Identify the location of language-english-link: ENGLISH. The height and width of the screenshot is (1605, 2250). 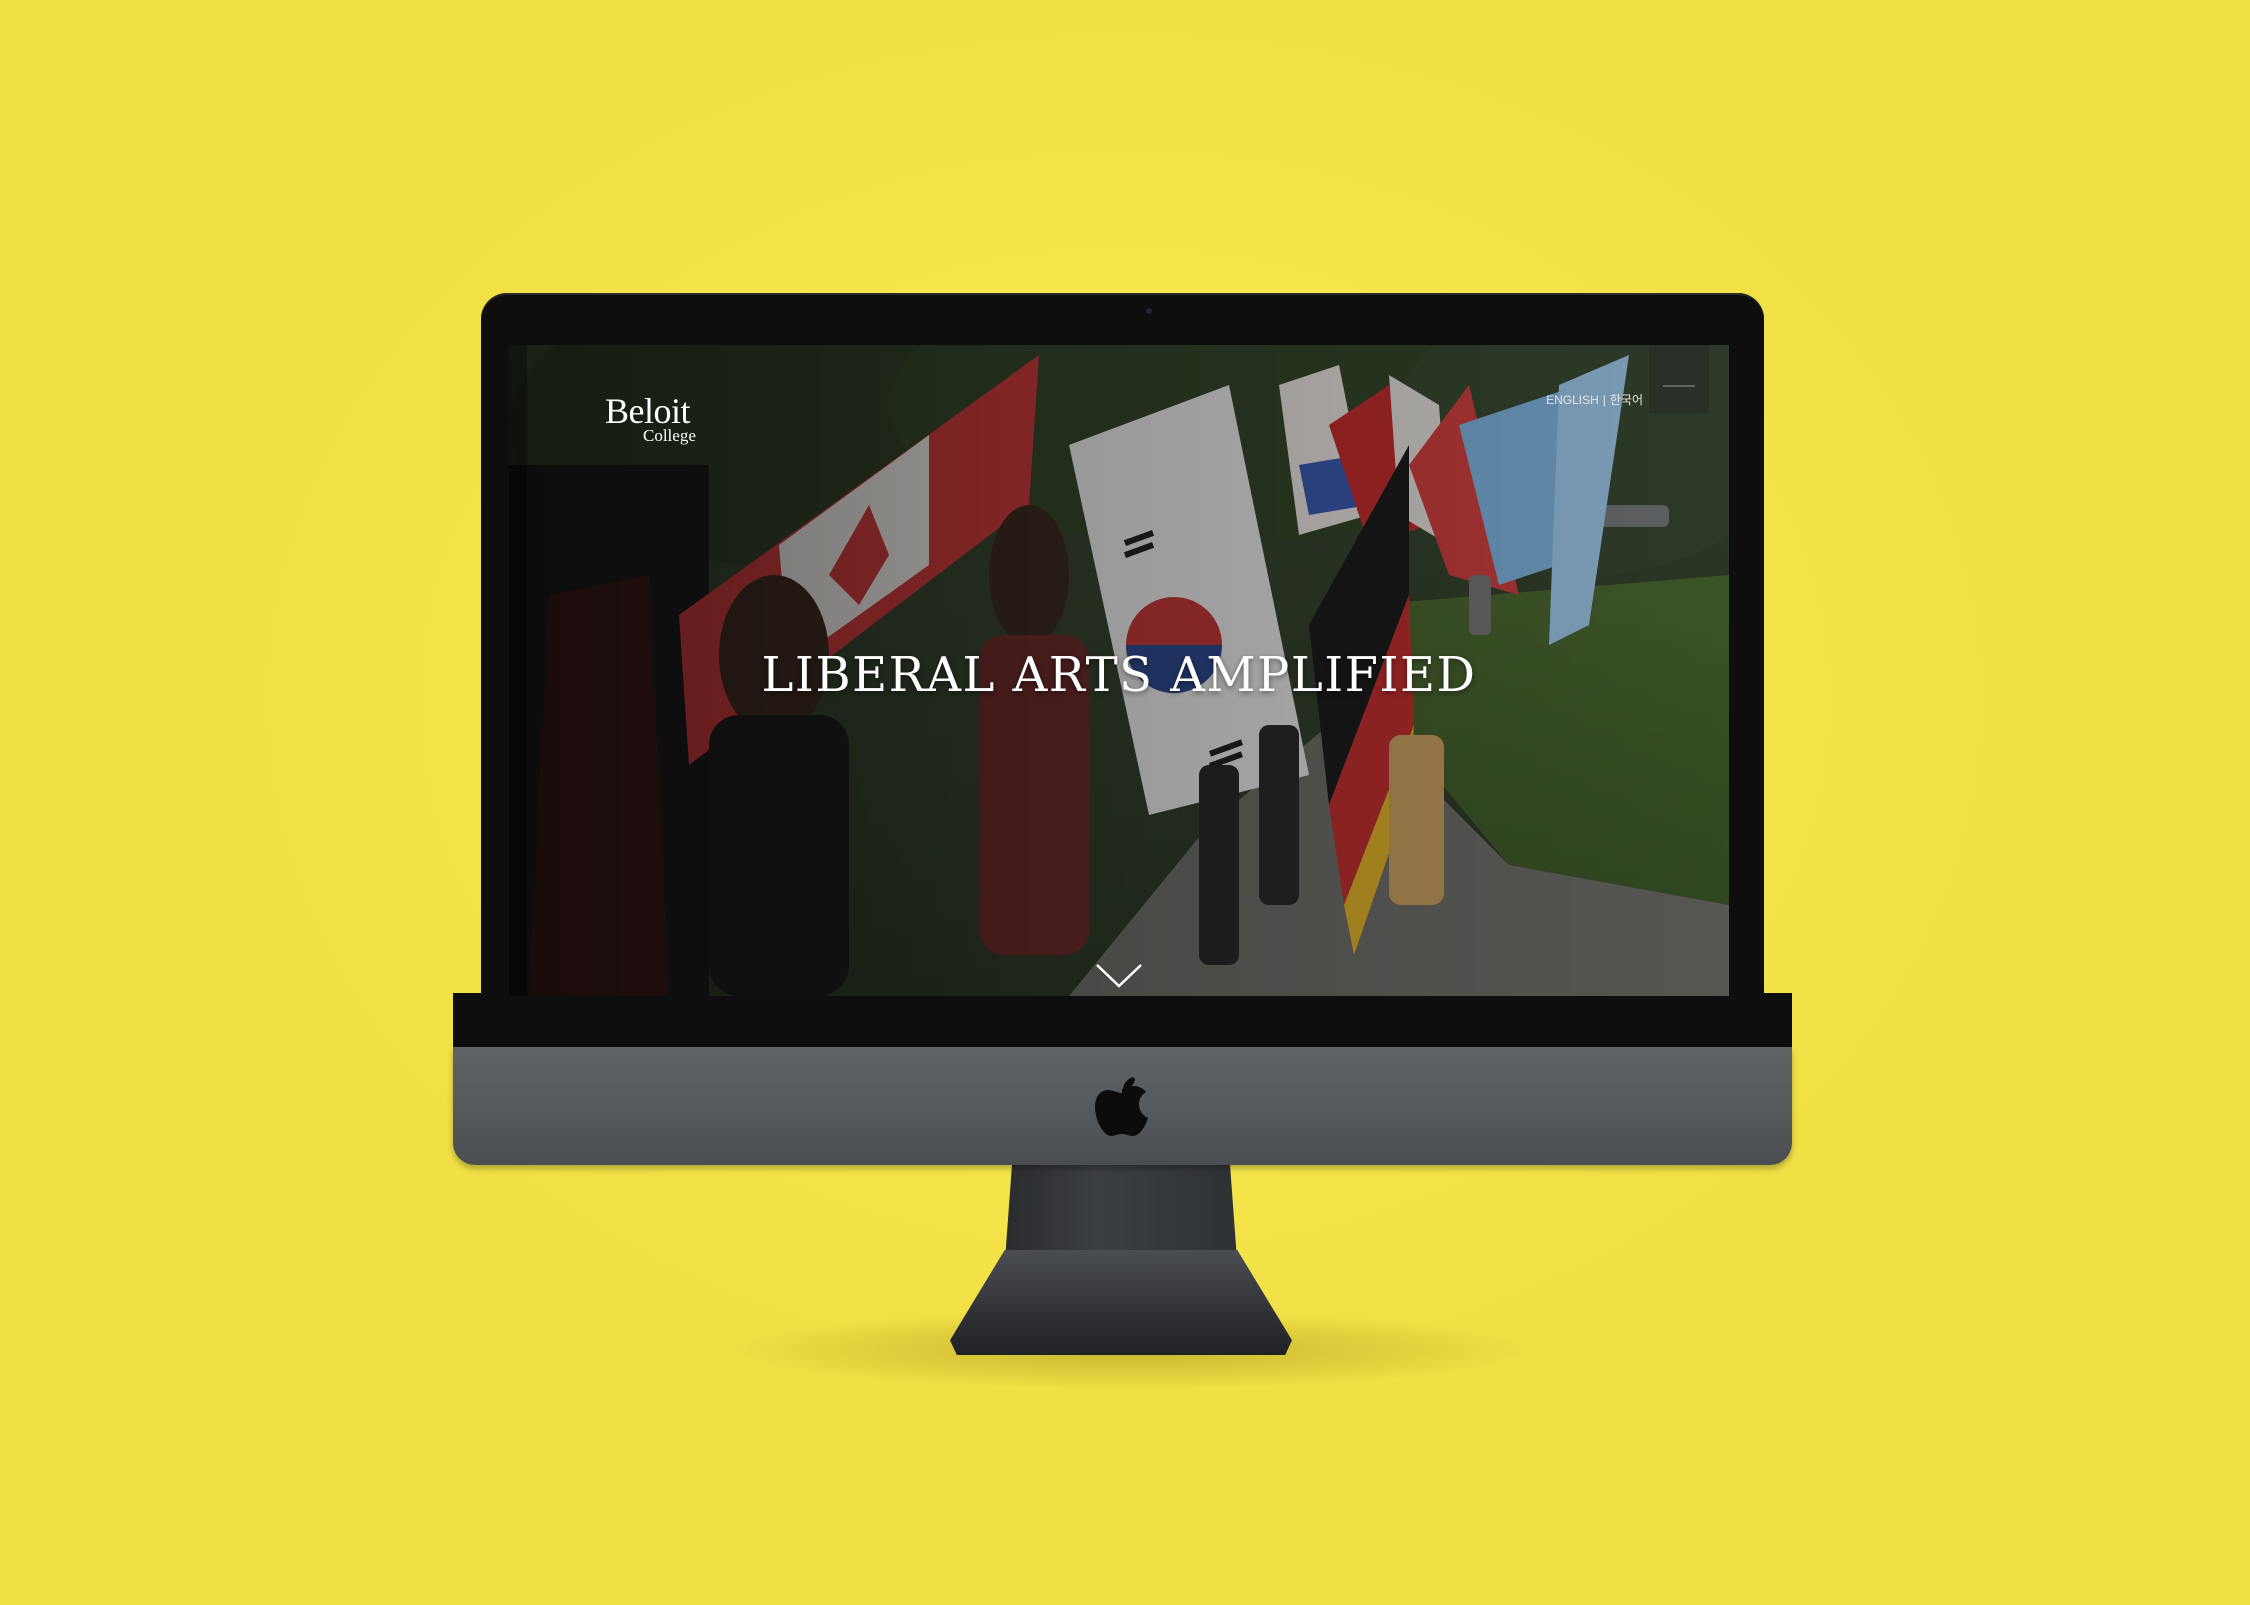
(1572, 400).